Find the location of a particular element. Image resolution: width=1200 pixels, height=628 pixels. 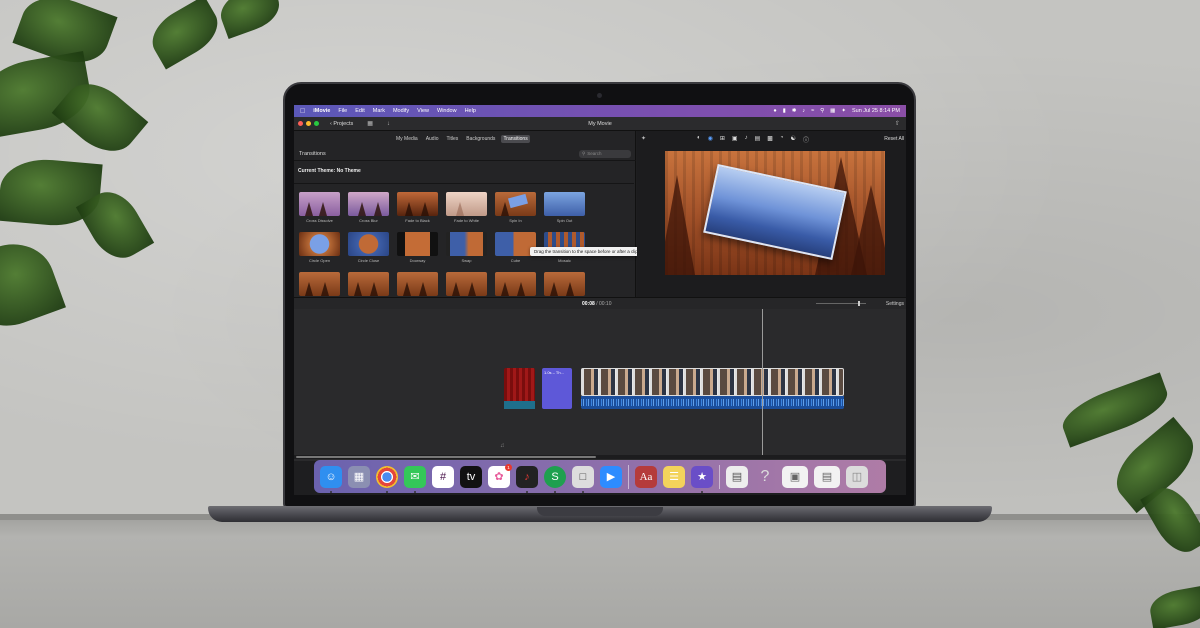

transition-cross-blur is located at coordinates (368, 204).